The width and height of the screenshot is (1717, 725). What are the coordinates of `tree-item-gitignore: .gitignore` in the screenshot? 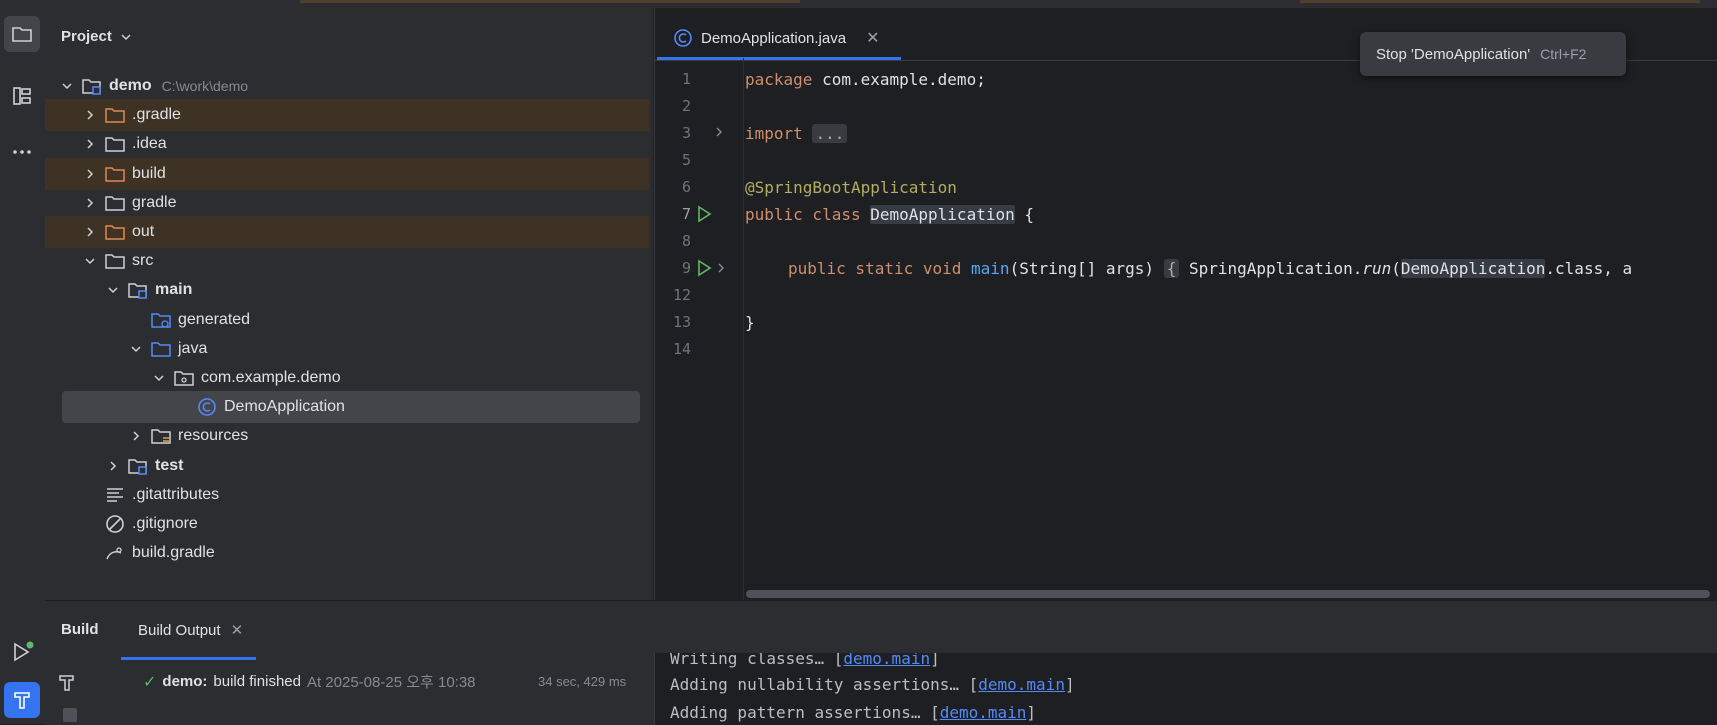 It's located at (347, 524).